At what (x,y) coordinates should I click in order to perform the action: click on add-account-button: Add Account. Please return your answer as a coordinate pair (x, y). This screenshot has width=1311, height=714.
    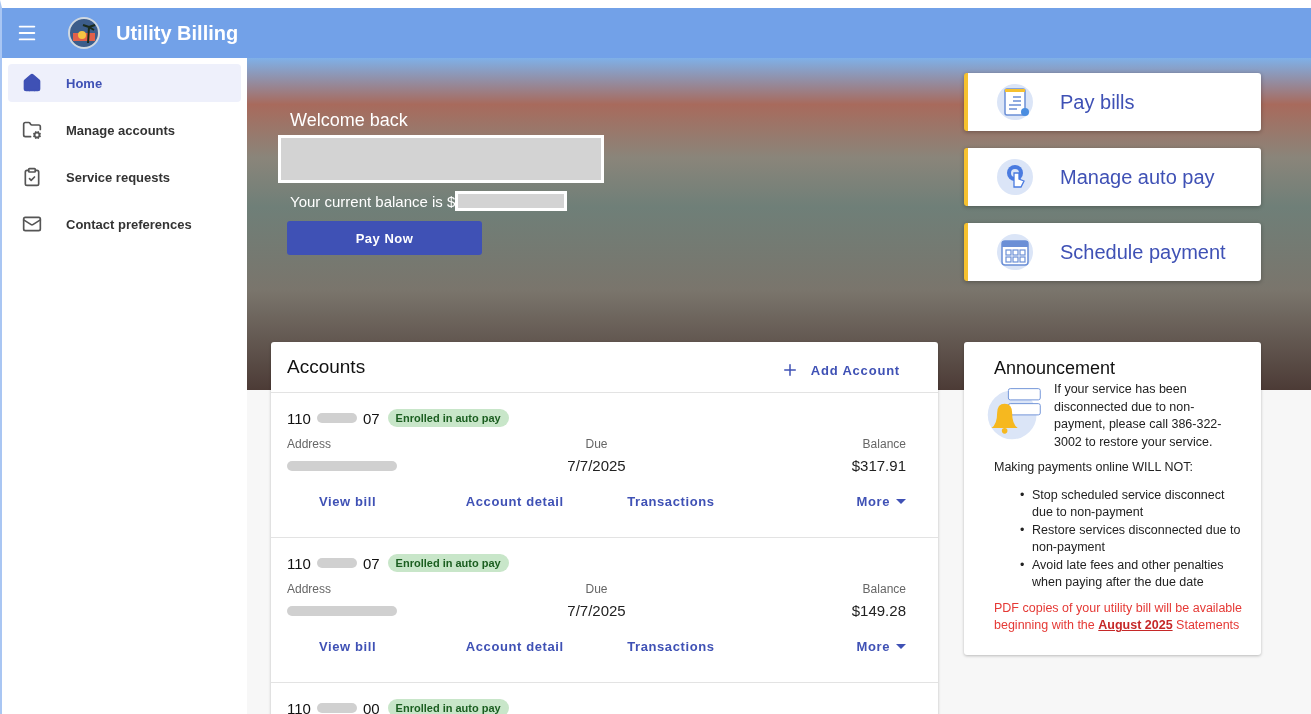
    Looking at the image, I should click on (840, 370).